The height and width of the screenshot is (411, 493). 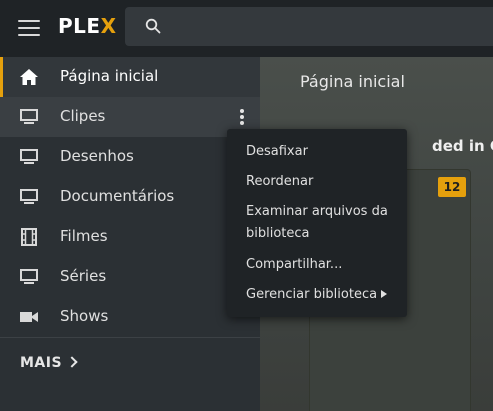 I want to click on search-icon, so click(x=153, y=26).